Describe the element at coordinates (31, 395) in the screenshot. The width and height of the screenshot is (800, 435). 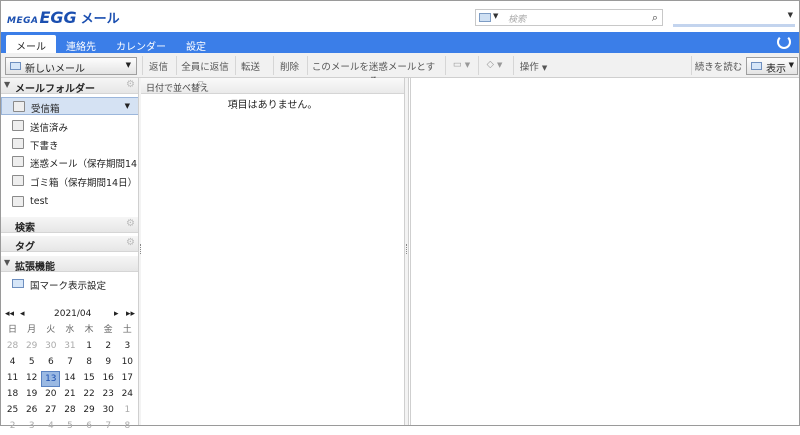
I see `calendar-day: 19` at that location.